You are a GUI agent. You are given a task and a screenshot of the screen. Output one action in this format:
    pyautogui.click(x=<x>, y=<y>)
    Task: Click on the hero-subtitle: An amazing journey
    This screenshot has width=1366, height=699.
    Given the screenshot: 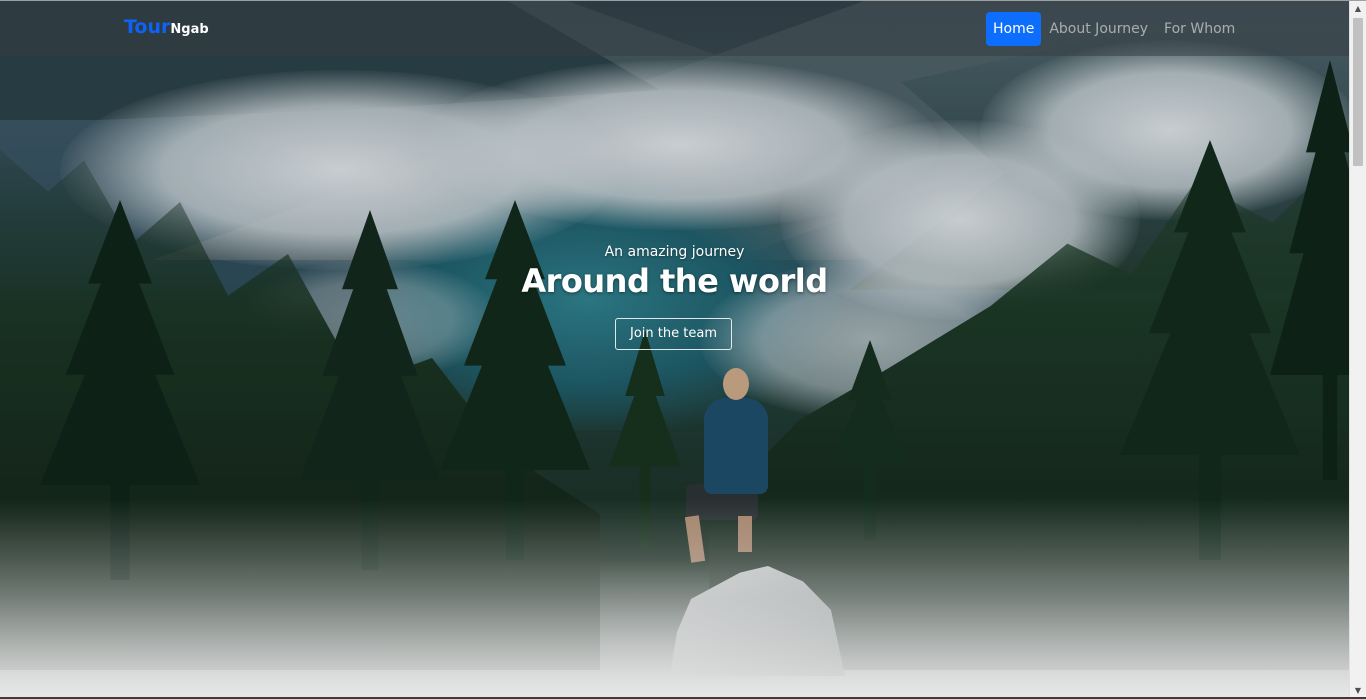 What is the action you would take?
    pyautogui.click(x=674, y=252)
    